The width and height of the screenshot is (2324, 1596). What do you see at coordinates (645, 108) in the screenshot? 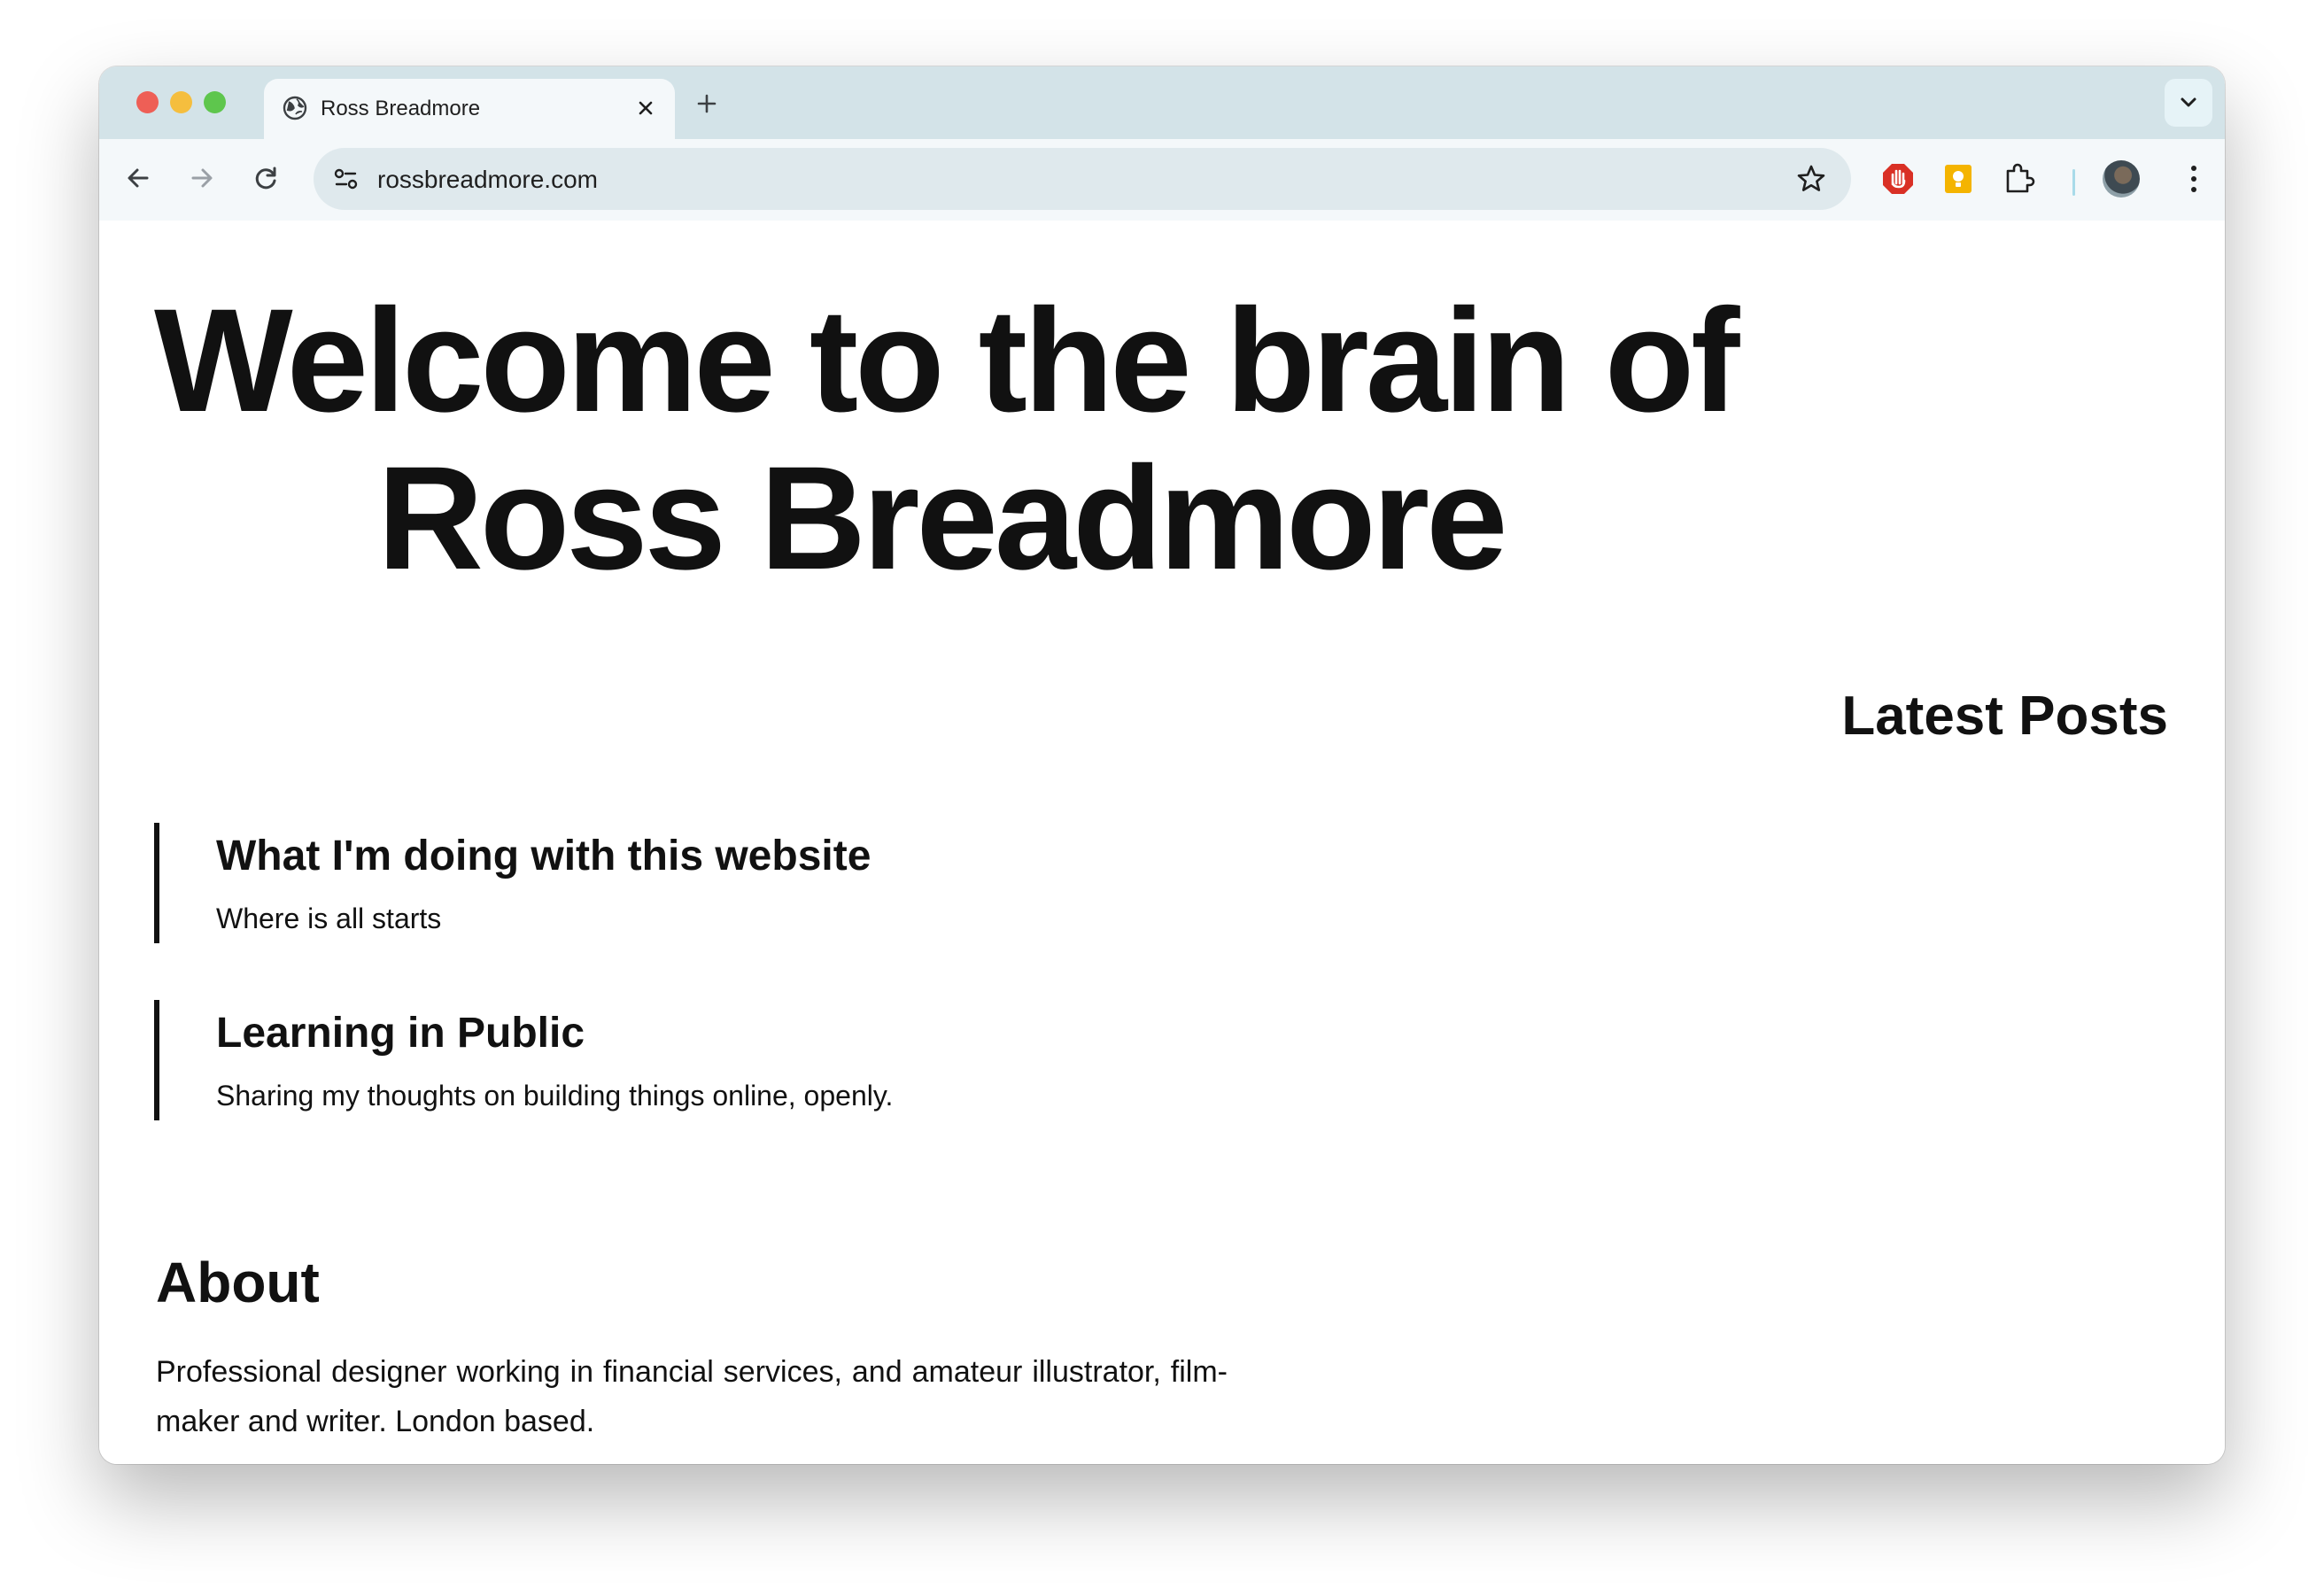
I see `close-tab-icon` at bounding box center [645, 108].